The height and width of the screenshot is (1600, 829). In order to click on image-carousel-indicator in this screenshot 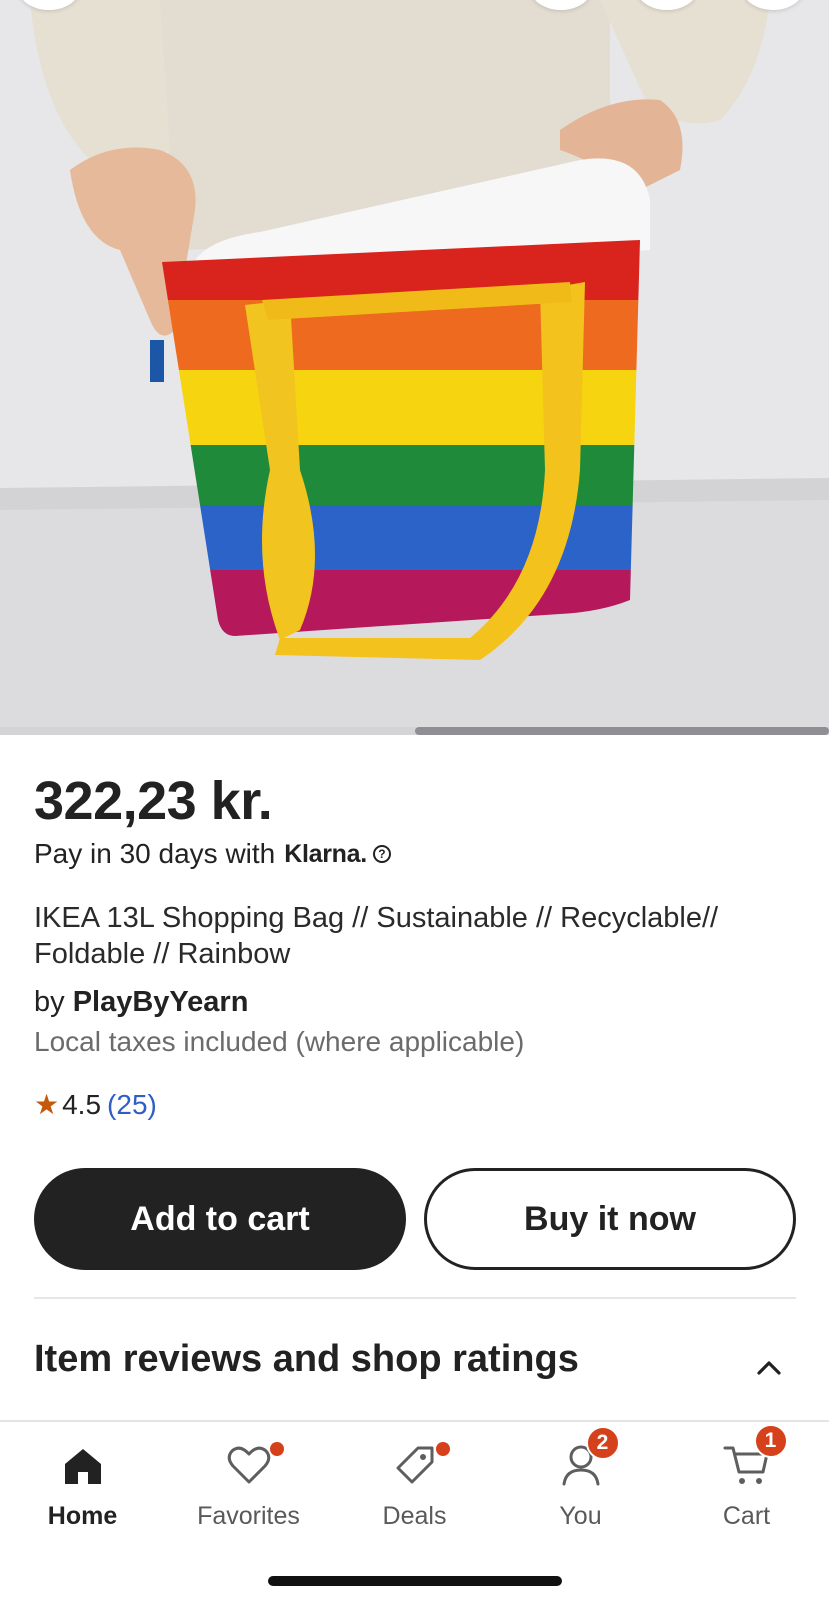, I will do `click(622, 731)`.